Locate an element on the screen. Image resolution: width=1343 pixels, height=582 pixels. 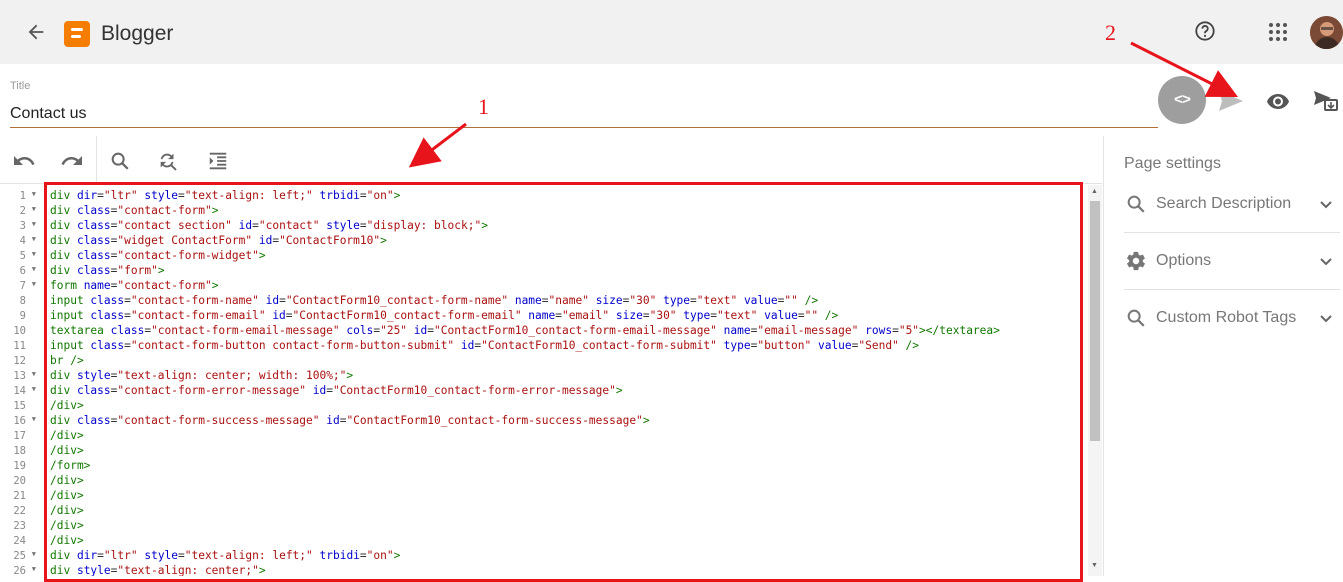
line-number: 2 ▼ is located at coordinates (27, 211).